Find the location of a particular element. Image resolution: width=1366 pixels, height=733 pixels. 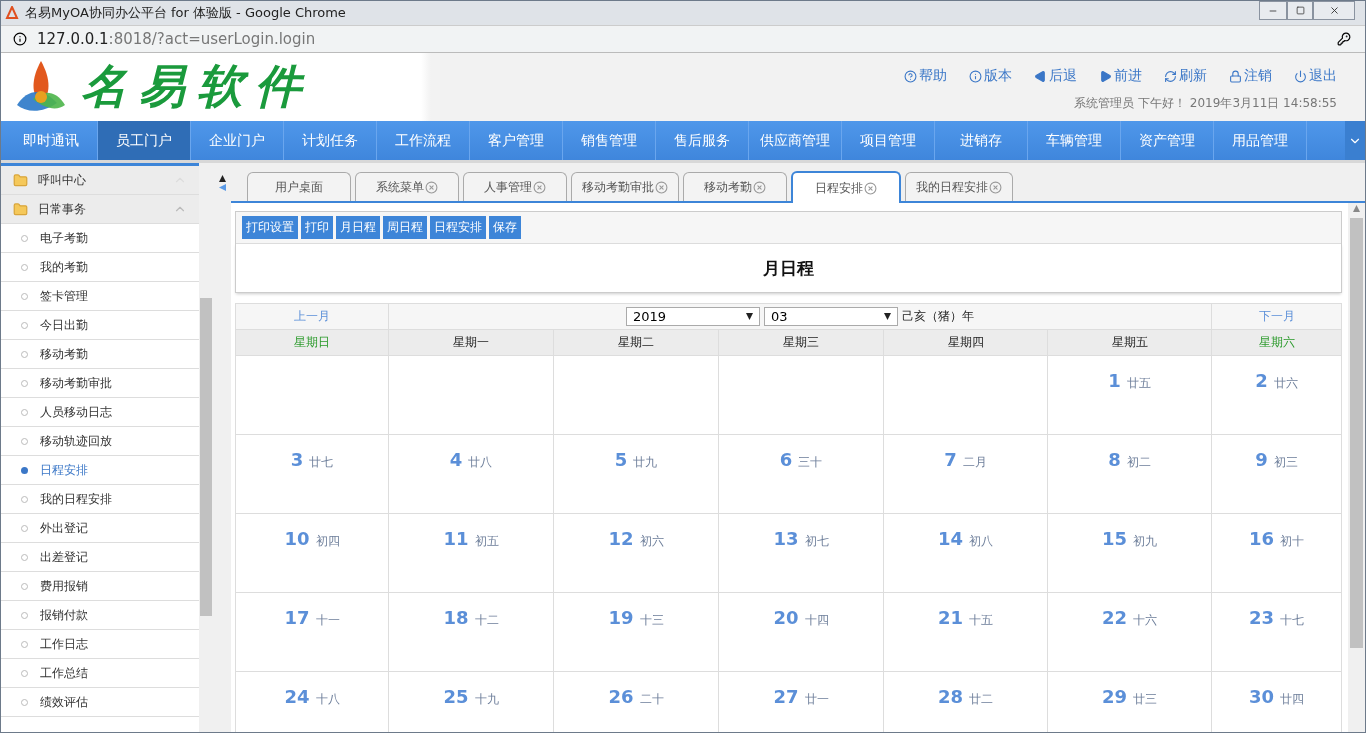

nav-tab: 进销存 is located at coordinates (981, 140).